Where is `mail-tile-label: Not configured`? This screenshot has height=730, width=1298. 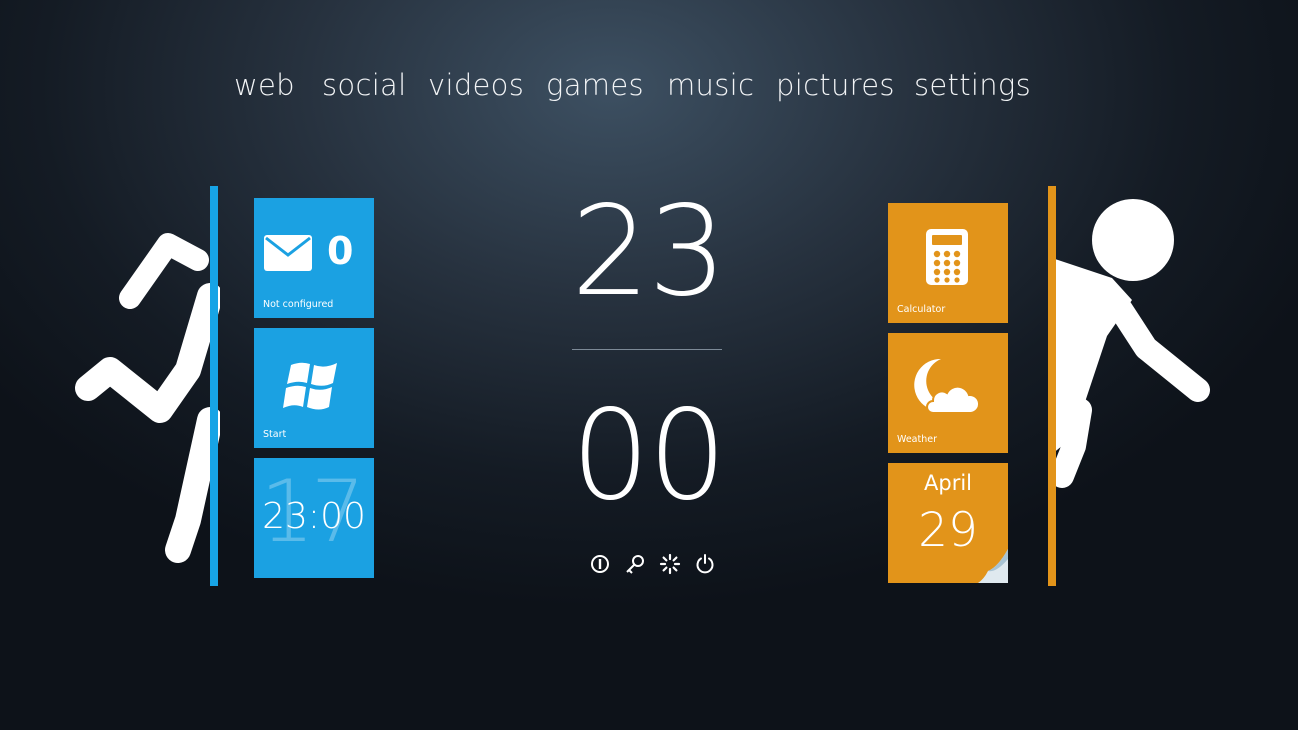 mail-tile-label: Not configured is located at coordinates (298, 304).